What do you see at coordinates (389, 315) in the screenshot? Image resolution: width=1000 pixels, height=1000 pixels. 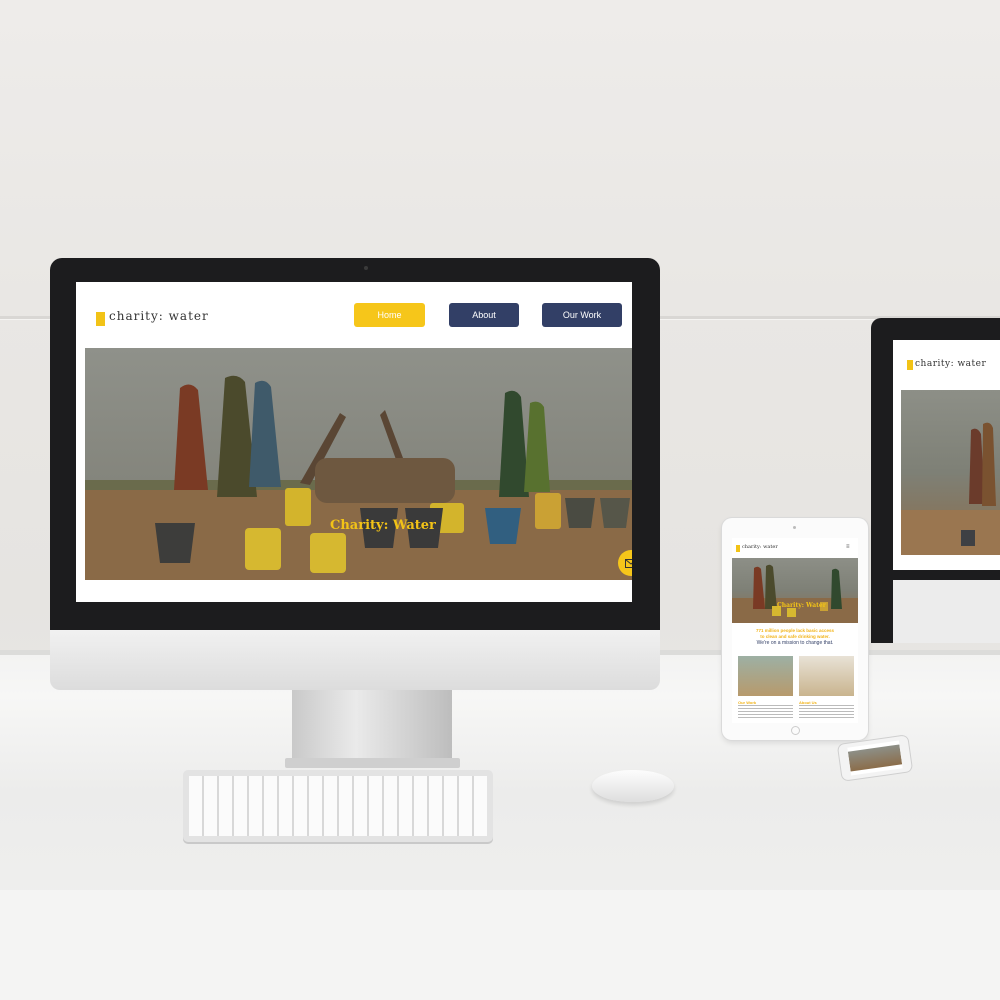 I see `nav-home-button: Home` at bounding box center [389, 315].